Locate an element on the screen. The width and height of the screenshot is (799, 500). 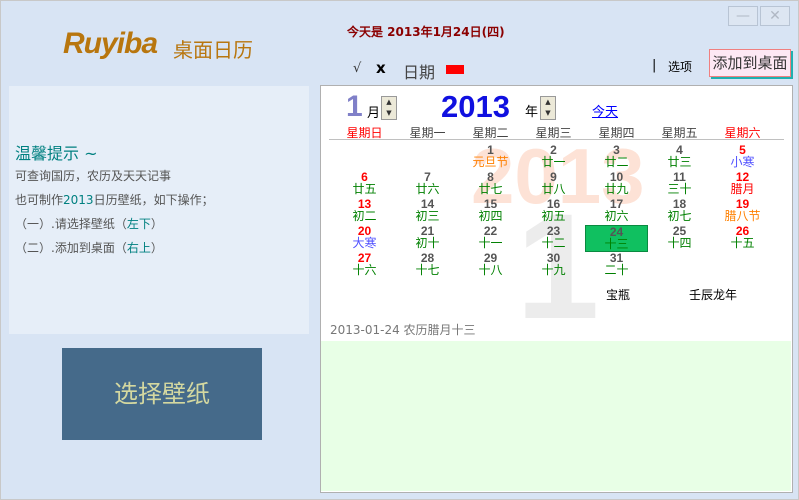
year-label: 年 is located at coordinates (532, 112).